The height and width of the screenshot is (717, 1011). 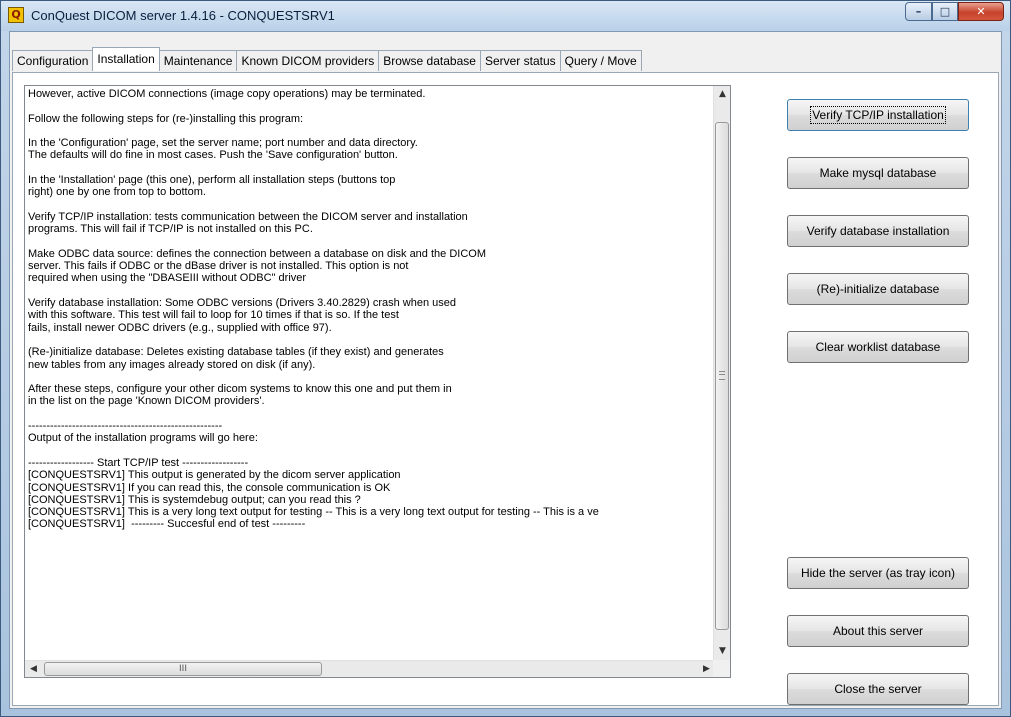 I want to click on scrollbar-corner, so click(x=721, y=668).